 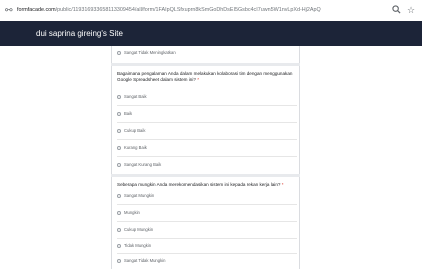 I want to click on magnifier-icon, so click(x=396, y=10).